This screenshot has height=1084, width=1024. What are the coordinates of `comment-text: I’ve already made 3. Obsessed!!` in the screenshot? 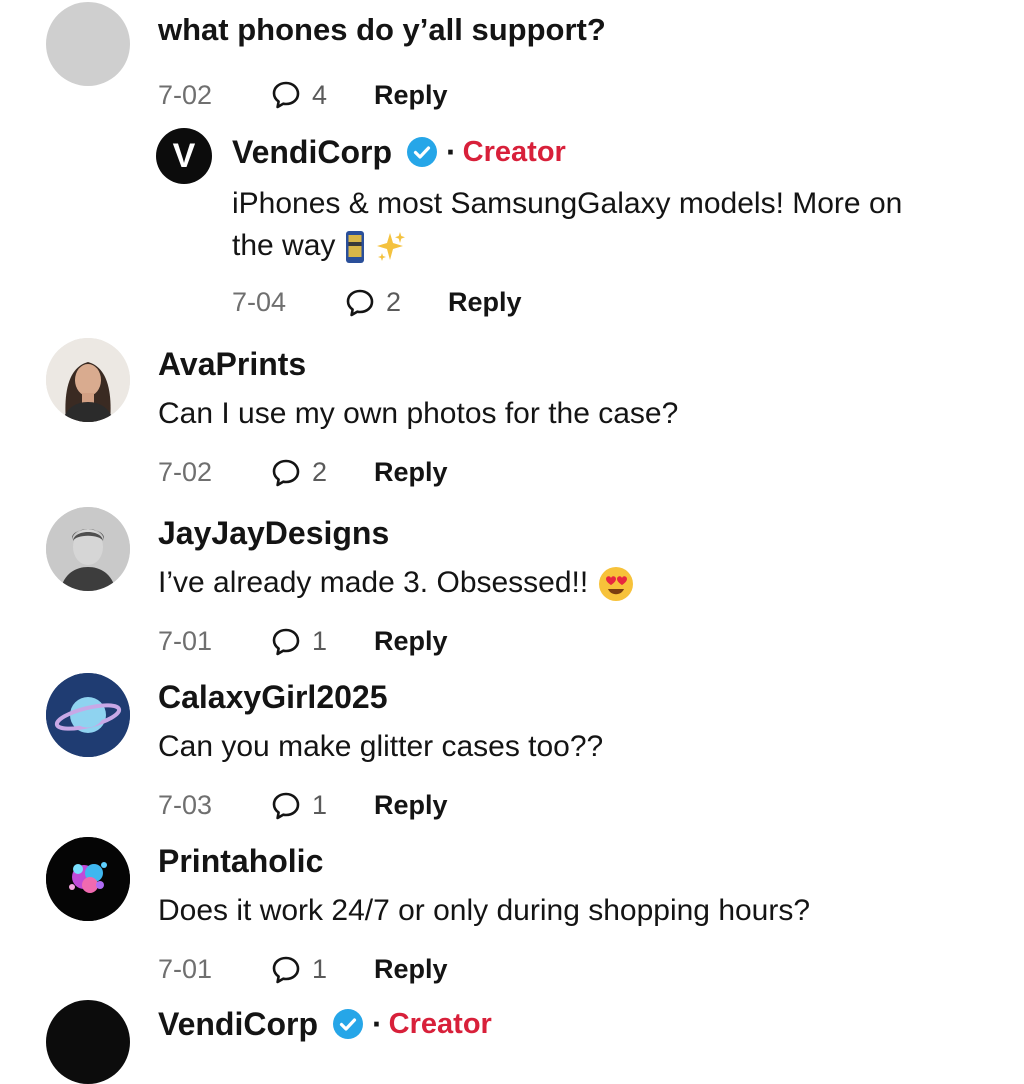 It's located at (373, 582).